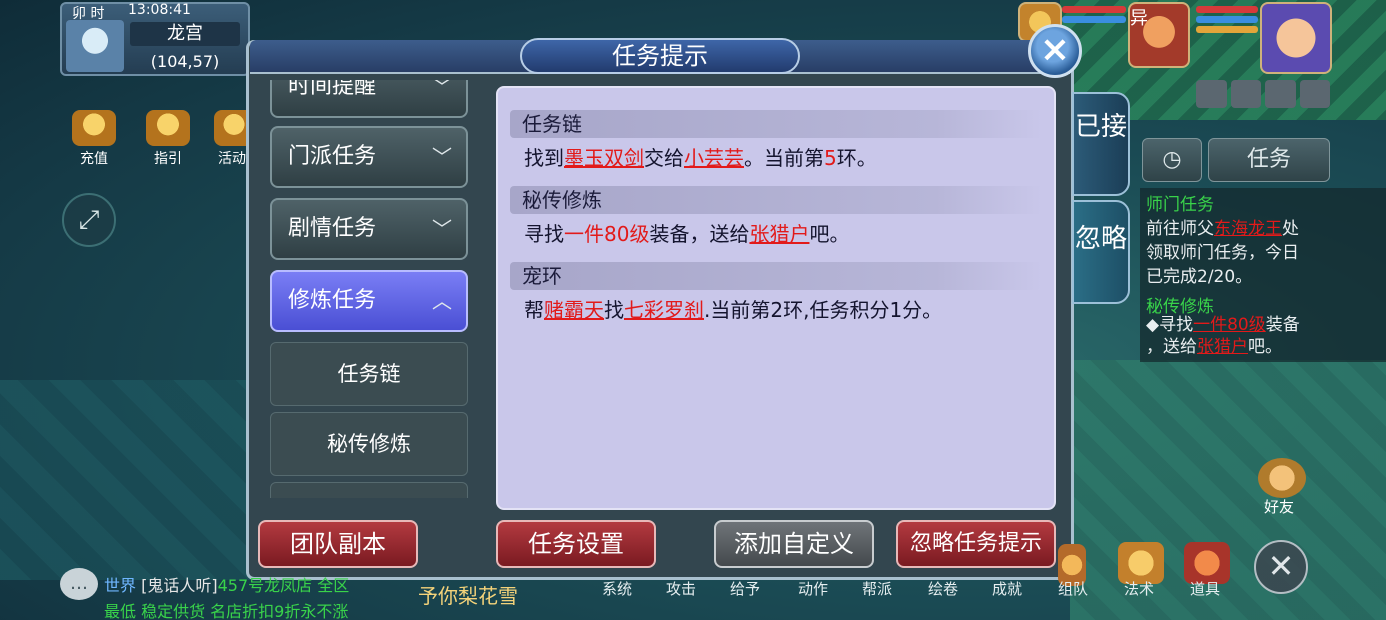 This screenshot has height=620, width=1386. I want to click on task-text: 寻找, so click(544, 234).